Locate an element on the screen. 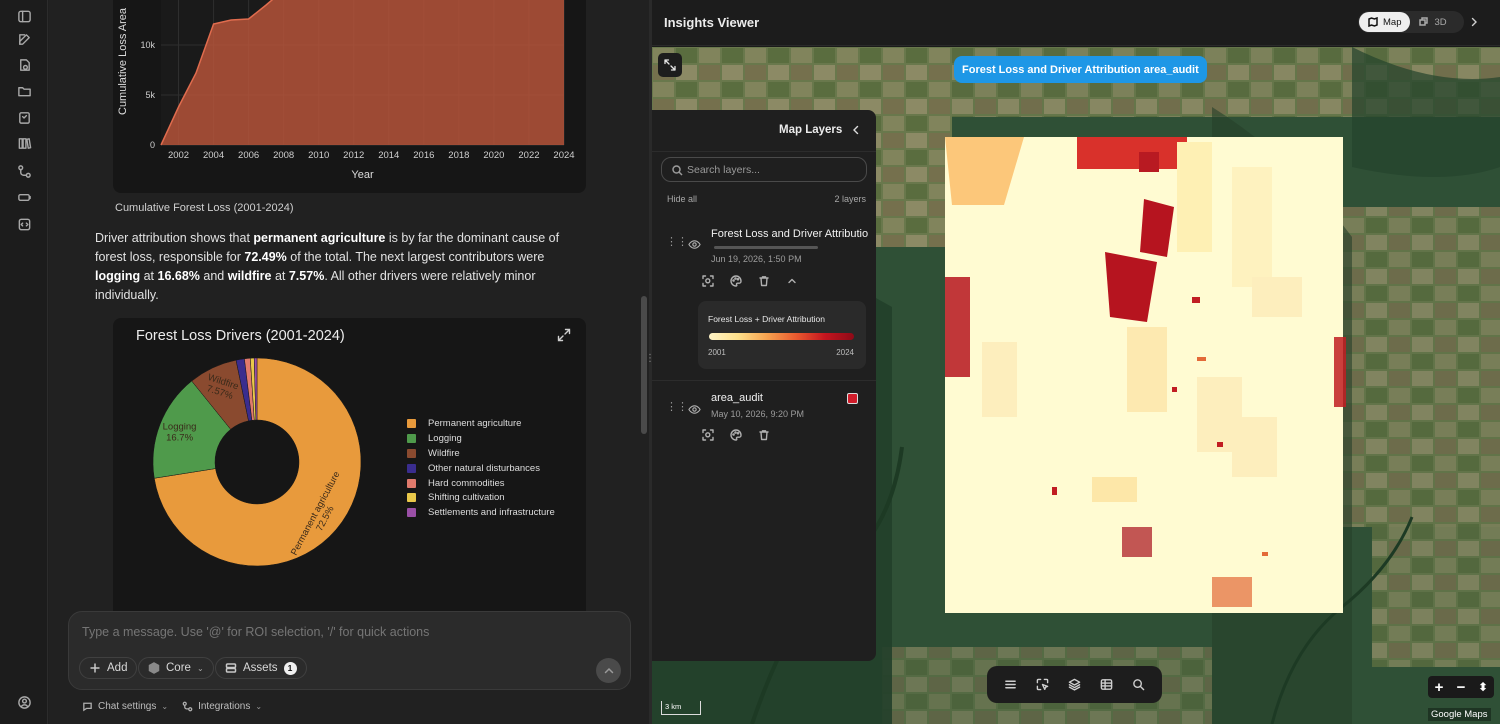  left-rail is located at coordinates (24, 362).